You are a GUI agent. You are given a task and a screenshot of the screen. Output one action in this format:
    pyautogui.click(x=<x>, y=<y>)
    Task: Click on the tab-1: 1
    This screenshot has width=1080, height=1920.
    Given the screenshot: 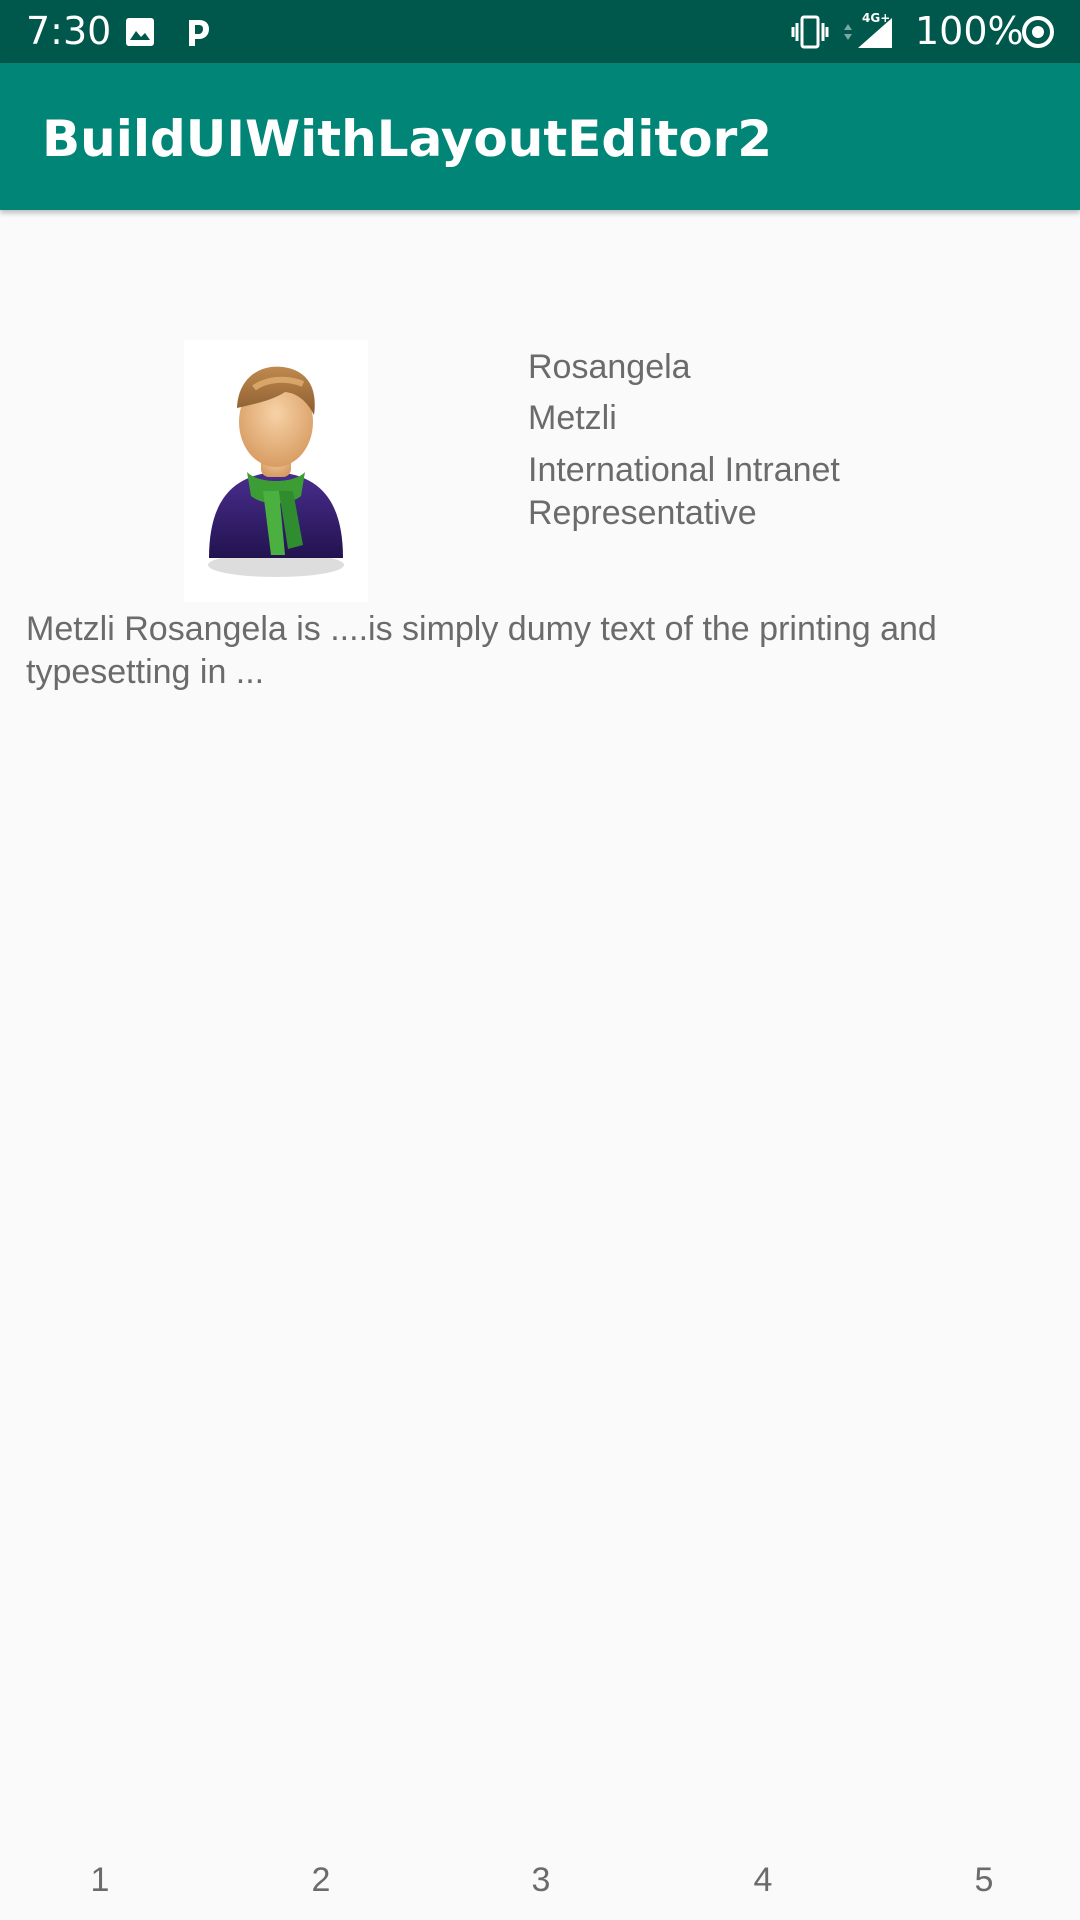 What is the action you would take?
    pyautogui.click(x=100, y=1880)
    